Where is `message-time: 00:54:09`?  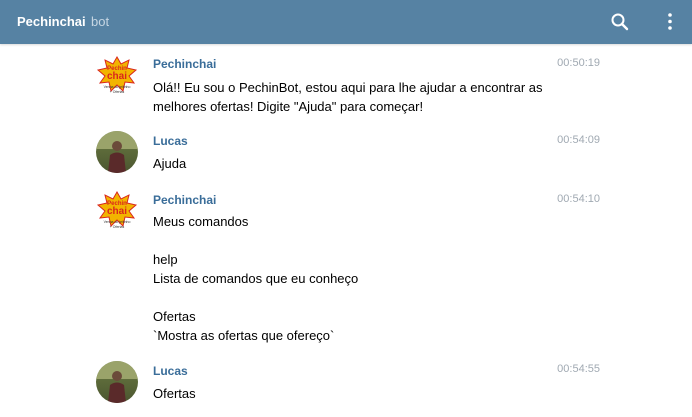 message-time: 00:54:09 is located at coordinates (578, 140).